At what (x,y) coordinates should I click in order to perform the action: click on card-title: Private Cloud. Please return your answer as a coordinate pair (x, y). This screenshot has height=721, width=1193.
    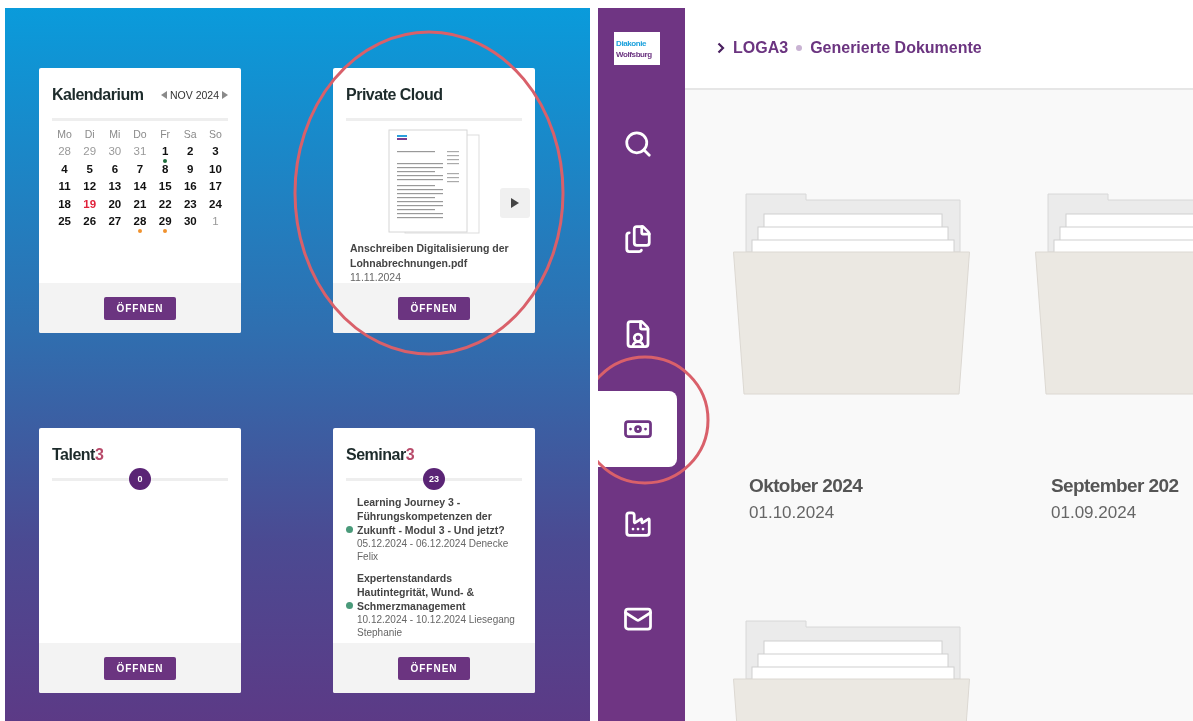
    Looking at the image, I should click on (394, 95).